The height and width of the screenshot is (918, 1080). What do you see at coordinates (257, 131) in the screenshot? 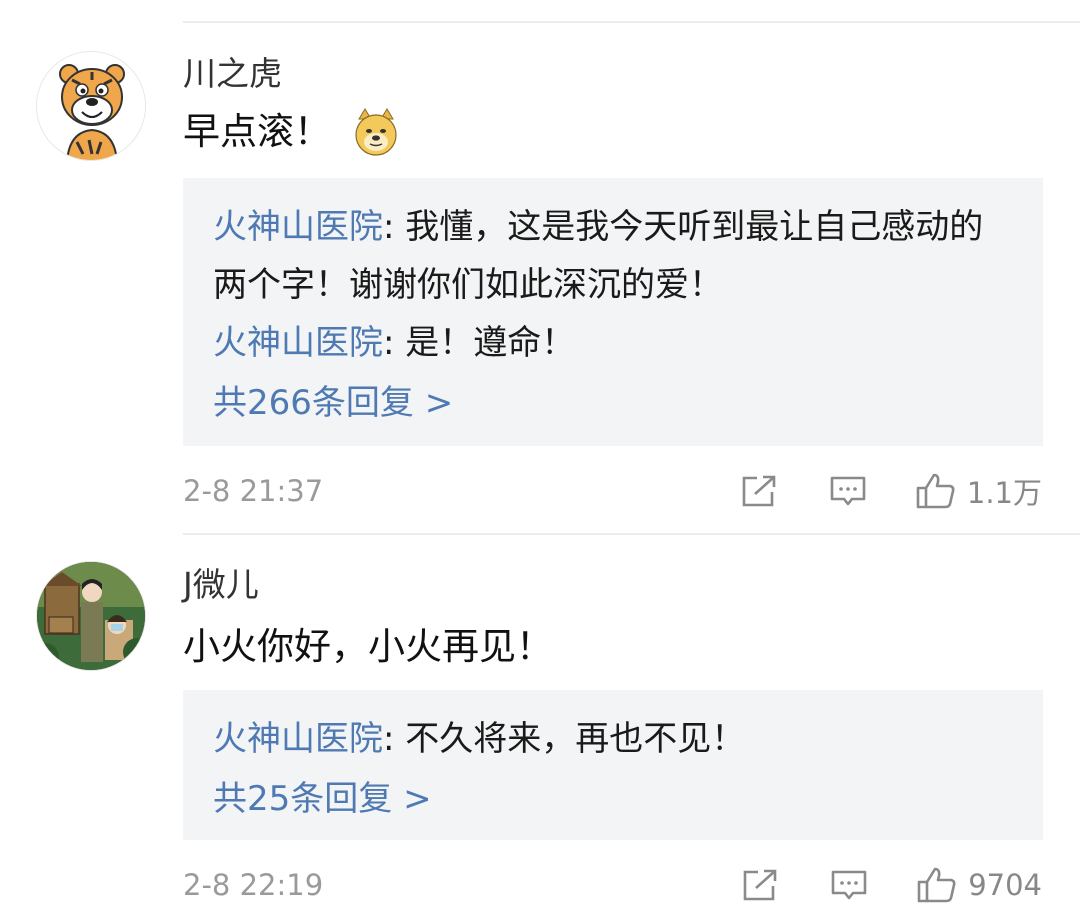
I see `comment-body: 早点滚！` at bounding box center [257, 131].